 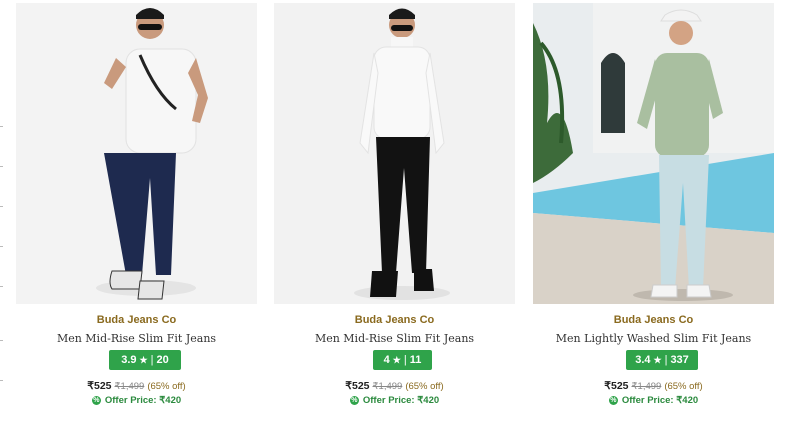 I want to click on rating-badge: 3.4 ★ | 337, so click(x=662, y=360).